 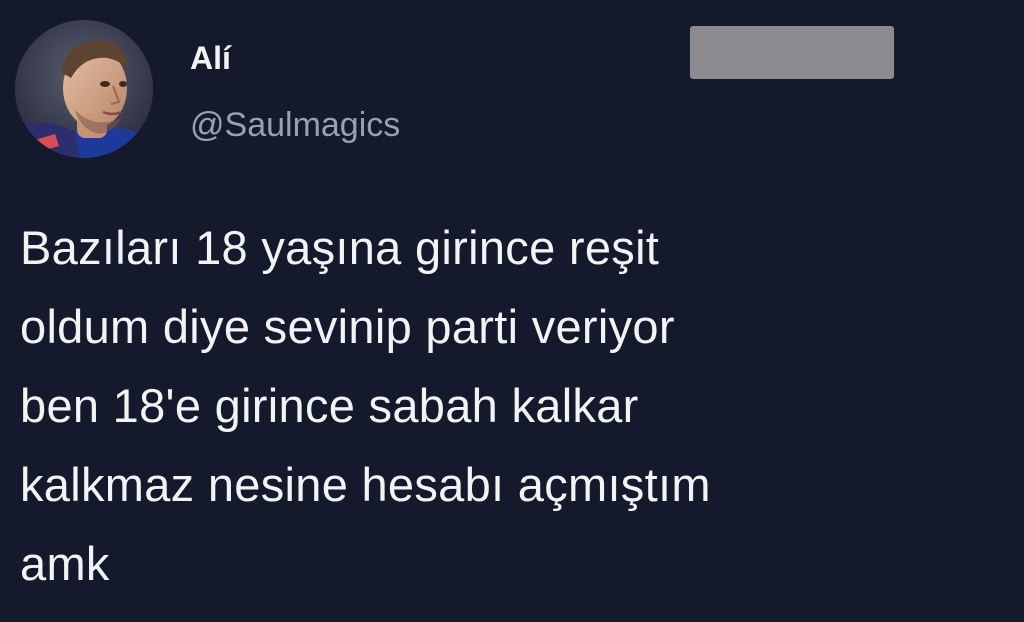 What do you see at coordinates (210, 58) in the screenshot?
I see `author-display-name: Alí` at bounding box center [210, 58].